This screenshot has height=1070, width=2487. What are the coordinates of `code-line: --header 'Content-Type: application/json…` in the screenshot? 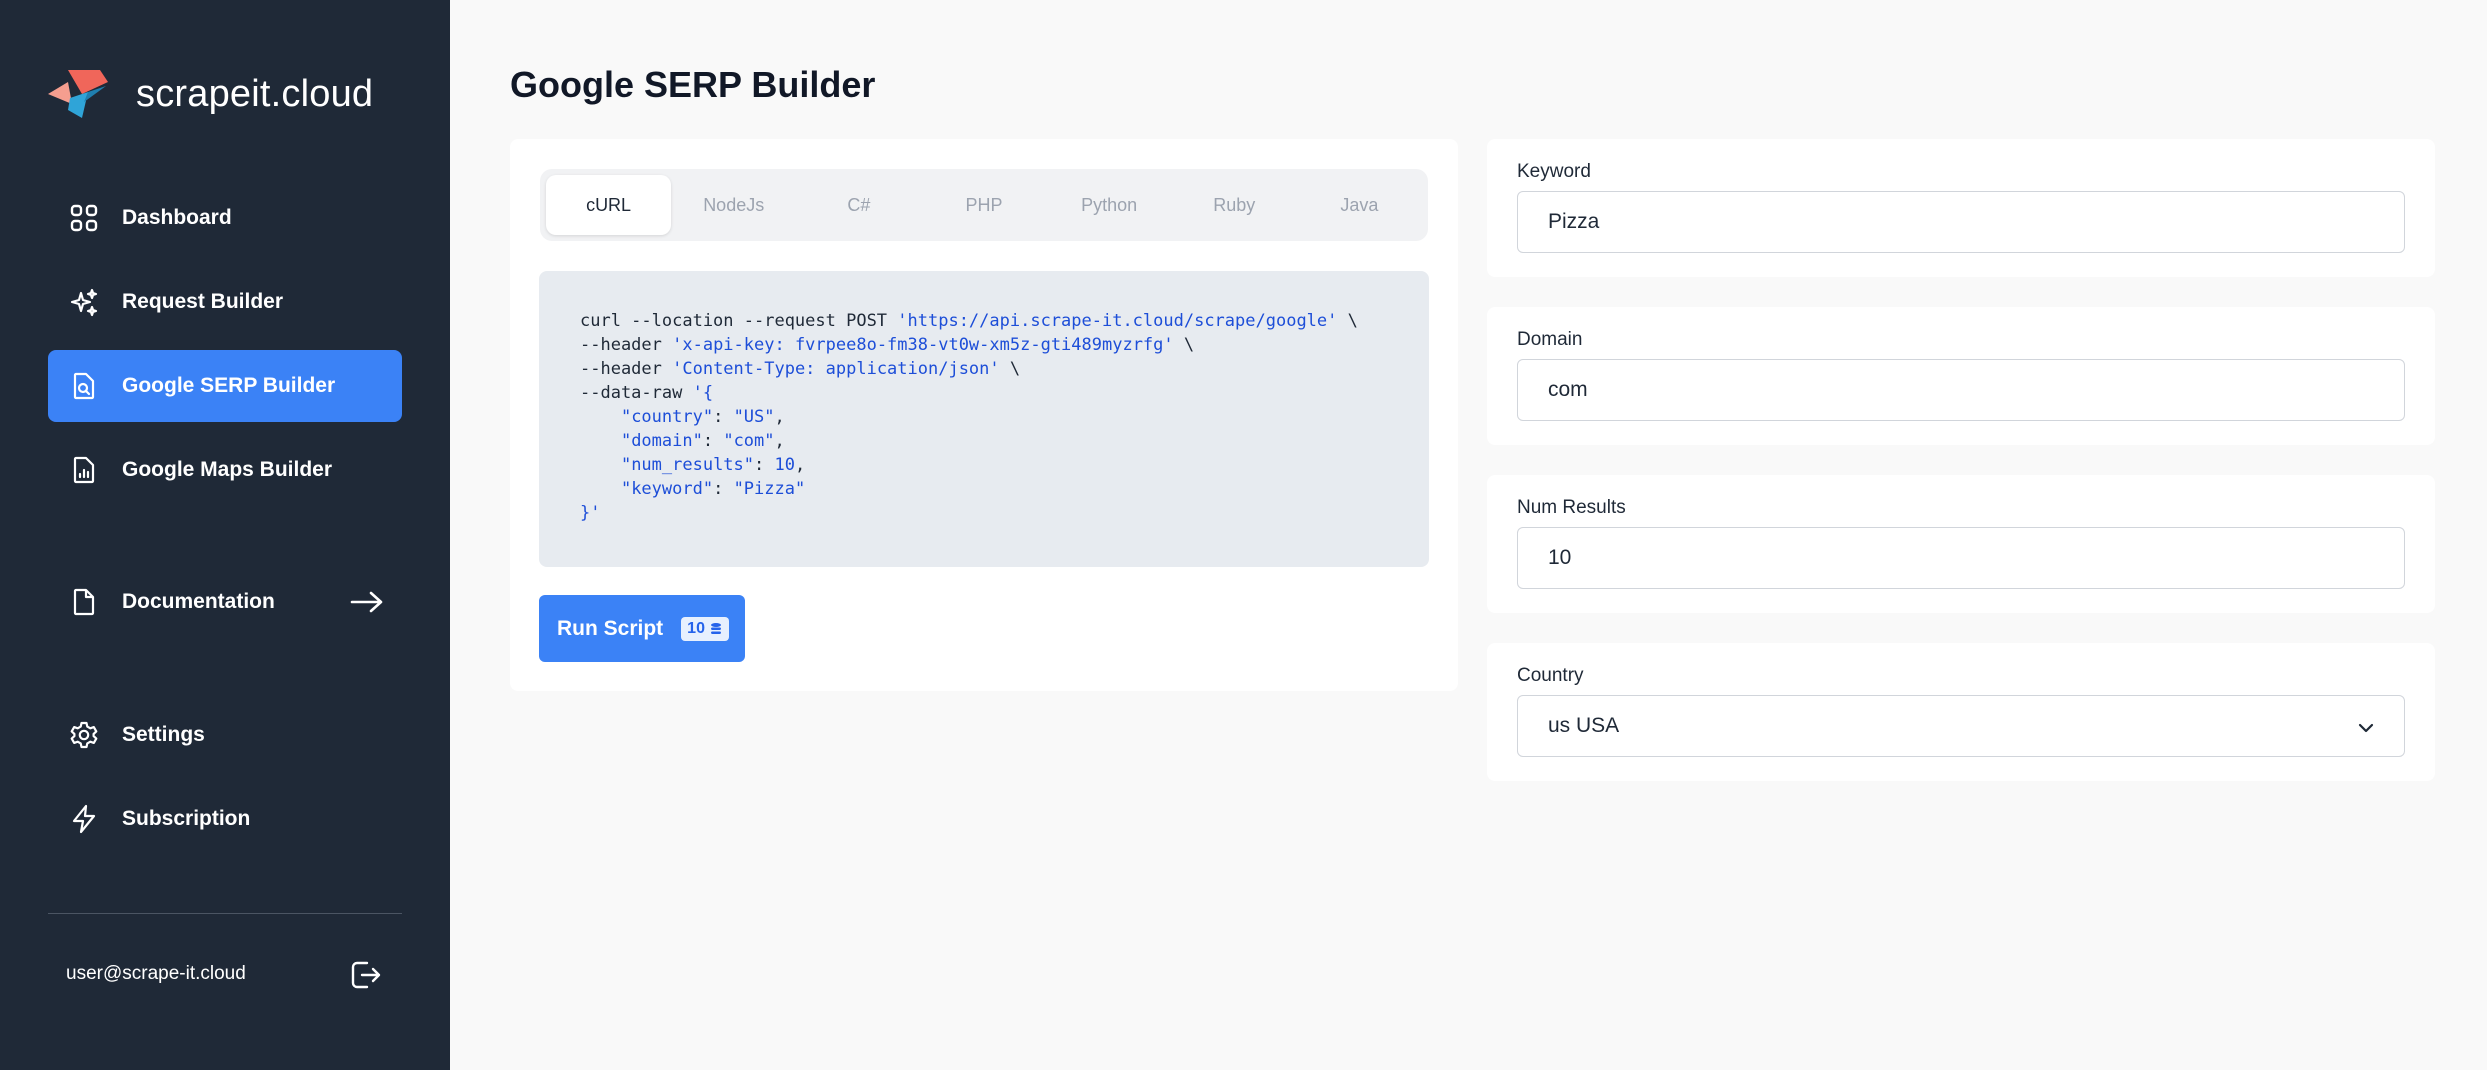 It's located at (800, 369).